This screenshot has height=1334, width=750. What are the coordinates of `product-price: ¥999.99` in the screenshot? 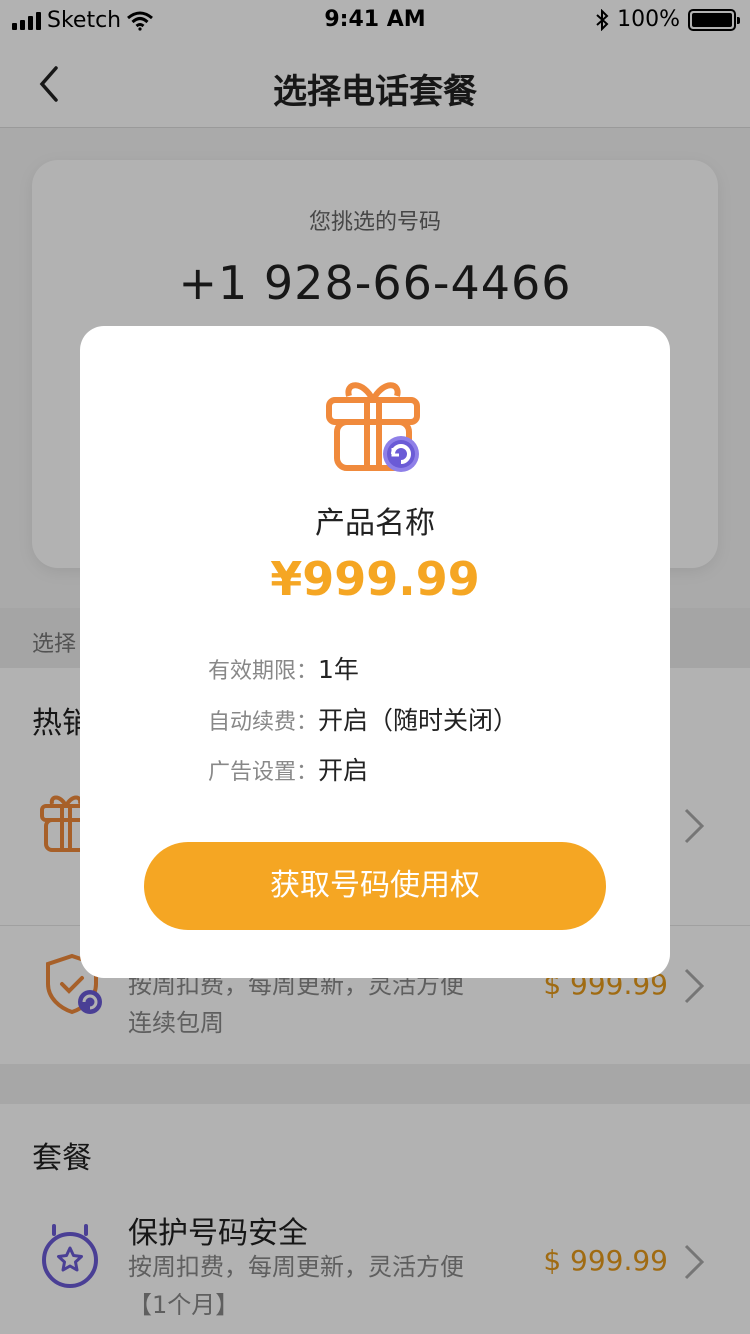 It's located at (375, 579).